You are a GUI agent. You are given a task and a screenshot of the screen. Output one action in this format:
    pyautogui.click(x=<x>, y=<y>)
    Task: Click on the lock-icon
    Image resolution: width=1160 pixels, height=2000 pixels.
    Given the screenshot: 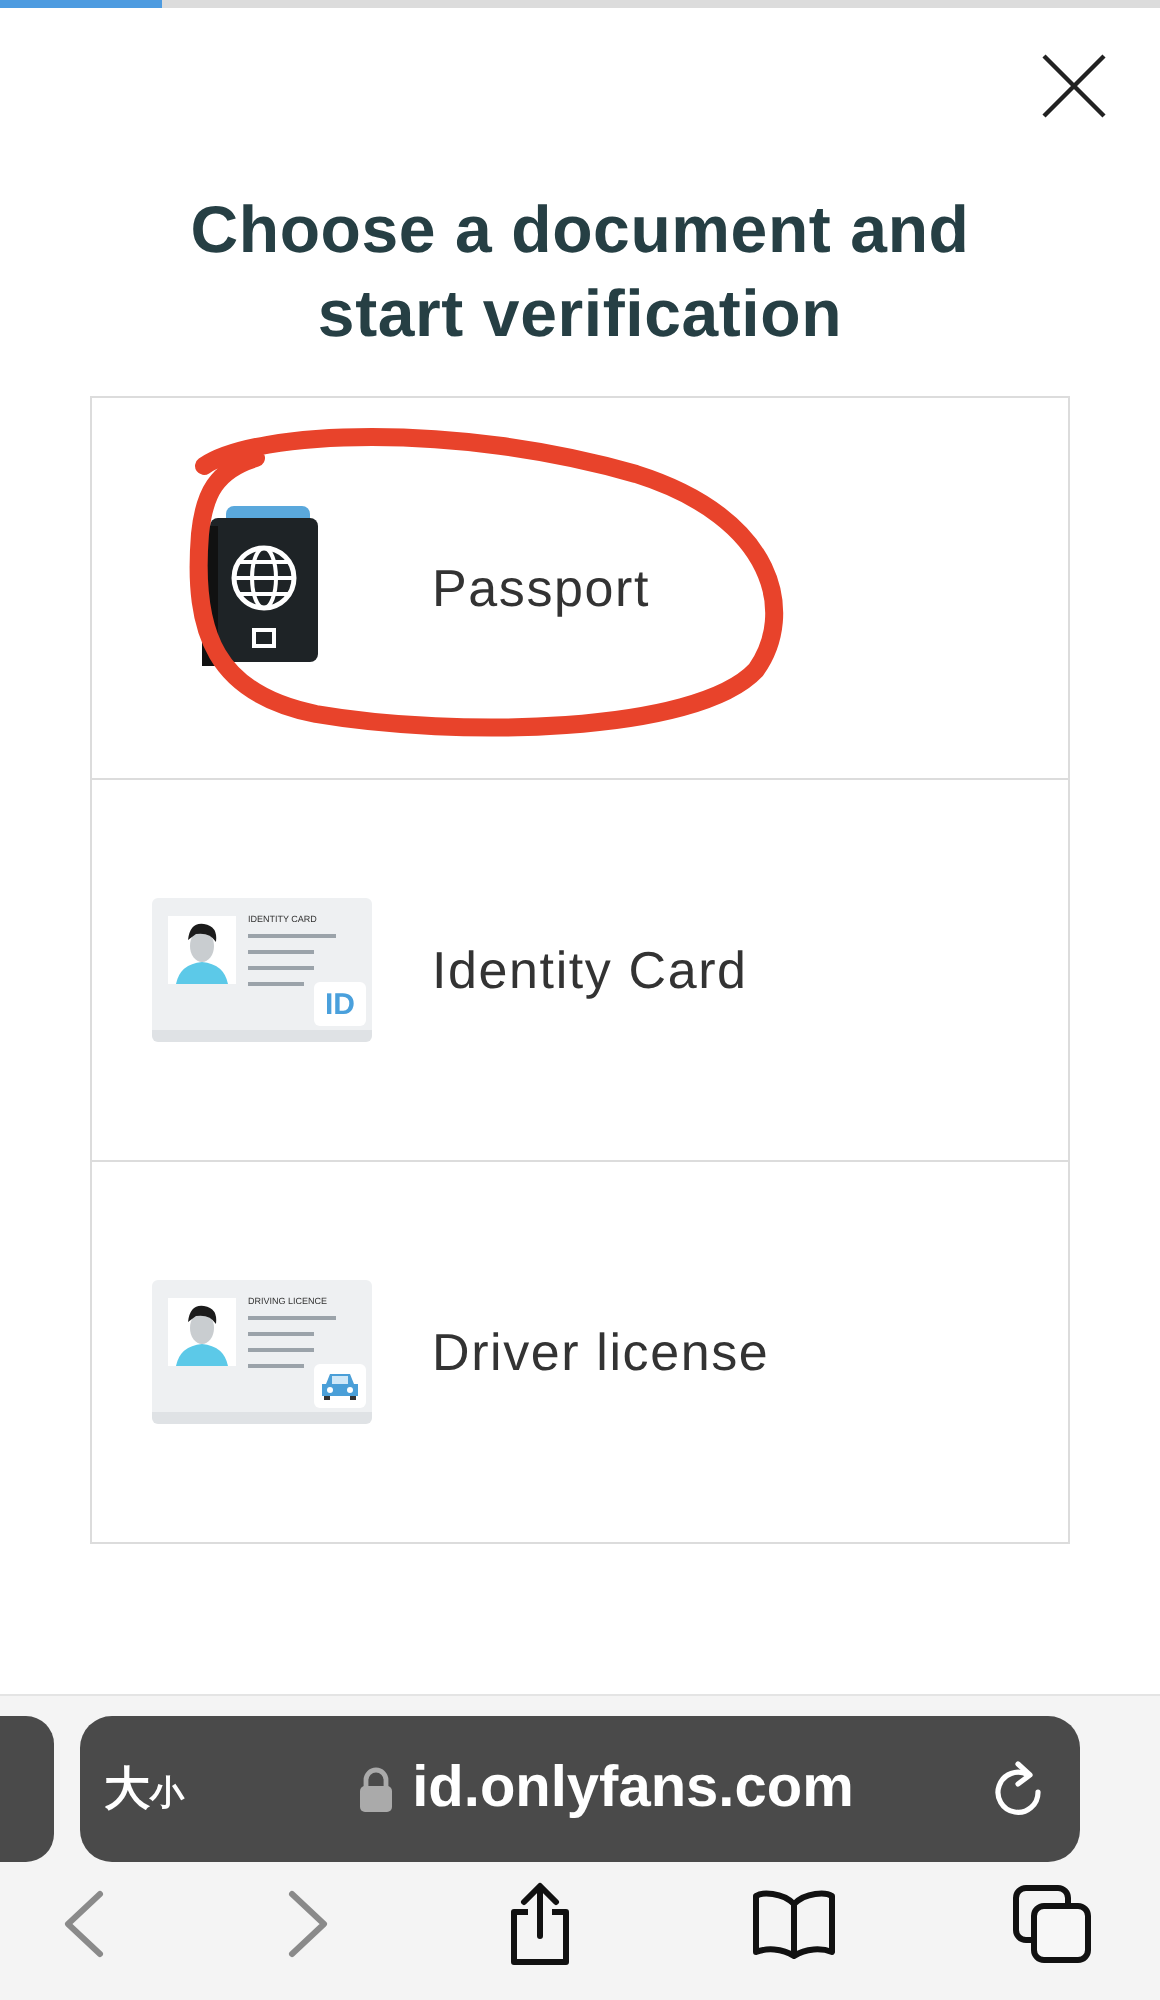 What is the action you would take?
    pyautogui.click(x=376, y=1789)
    